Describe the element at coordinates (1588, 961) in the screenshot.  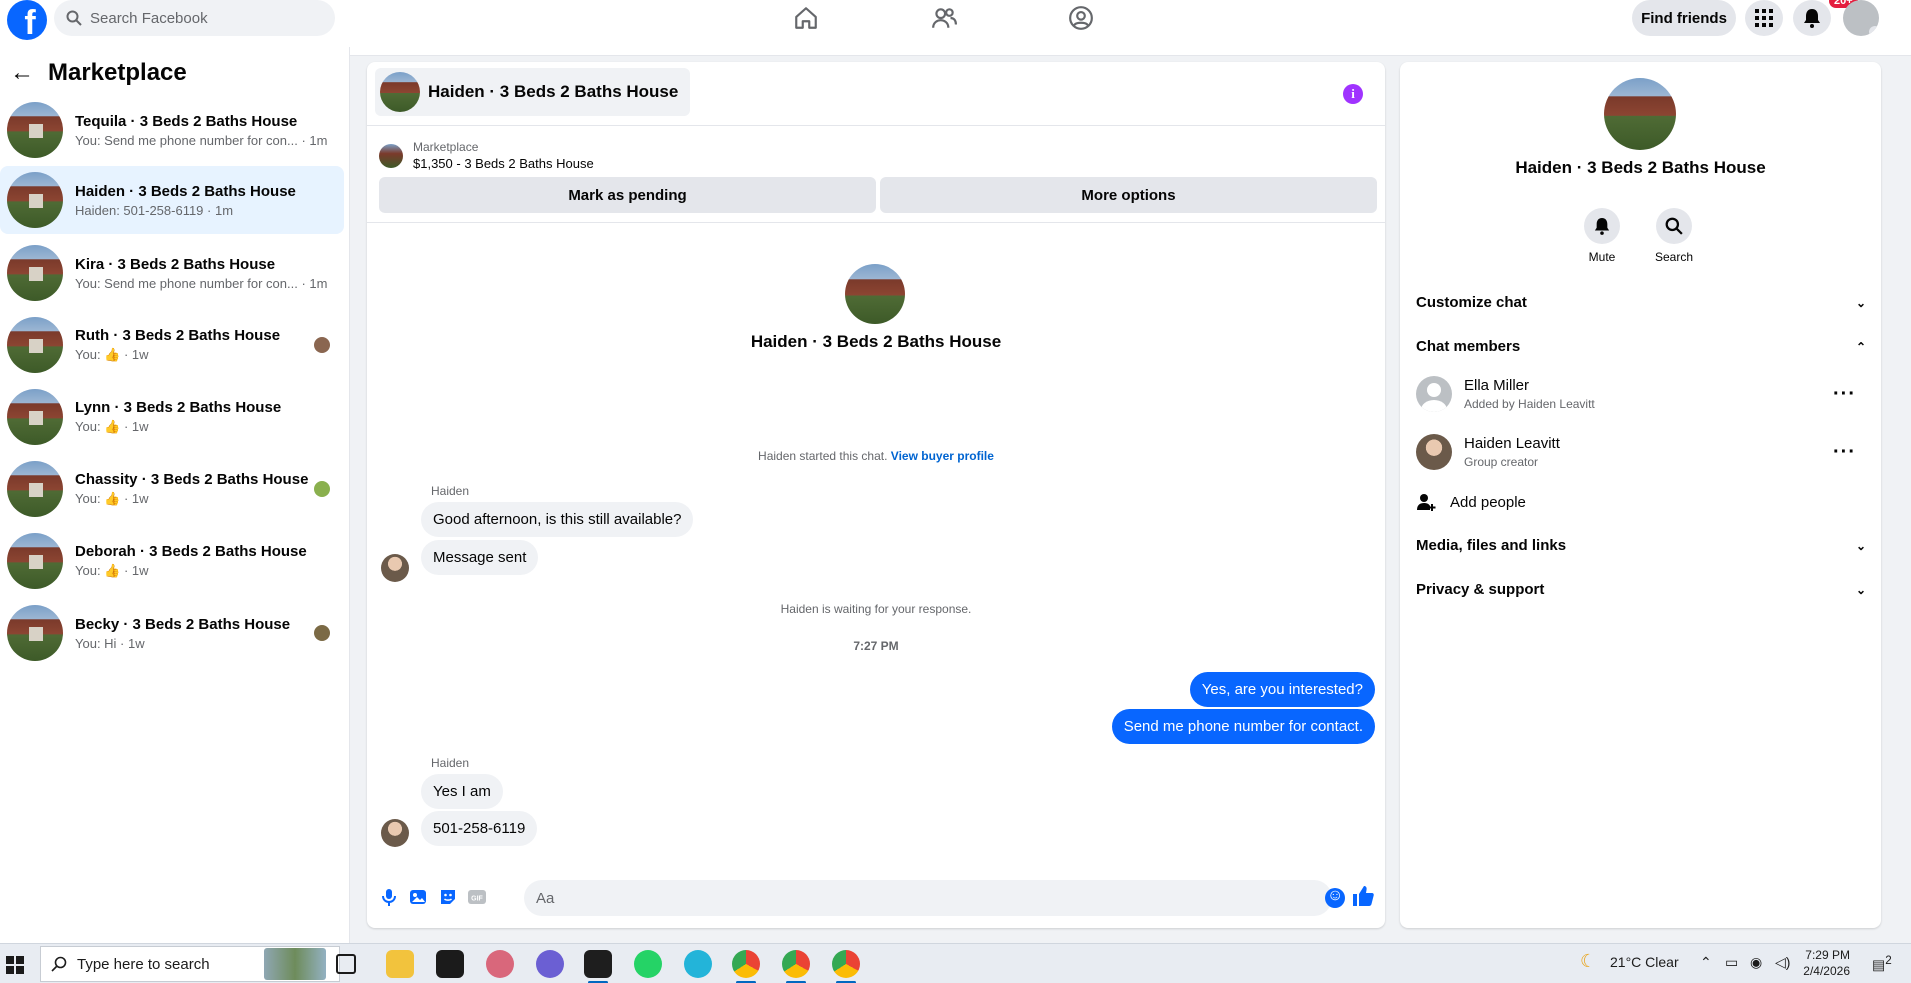
I see `moon-weather-icon: ☾` at that location.